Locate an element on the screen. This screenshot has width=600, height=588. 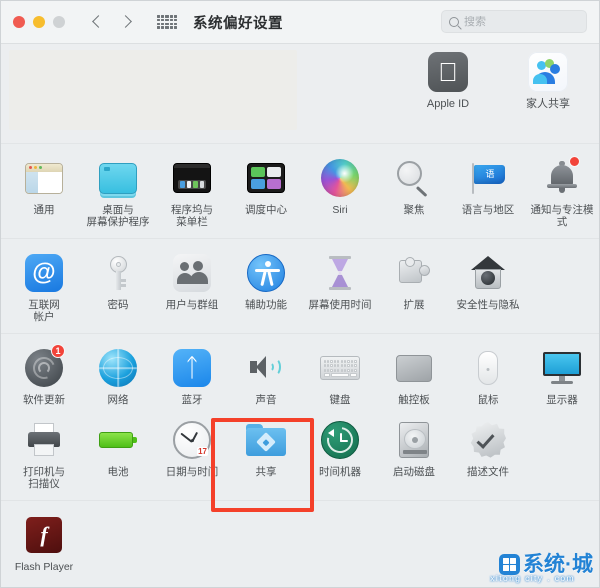
label-line-1: 打印机与 is located at coordinates (44, 472).